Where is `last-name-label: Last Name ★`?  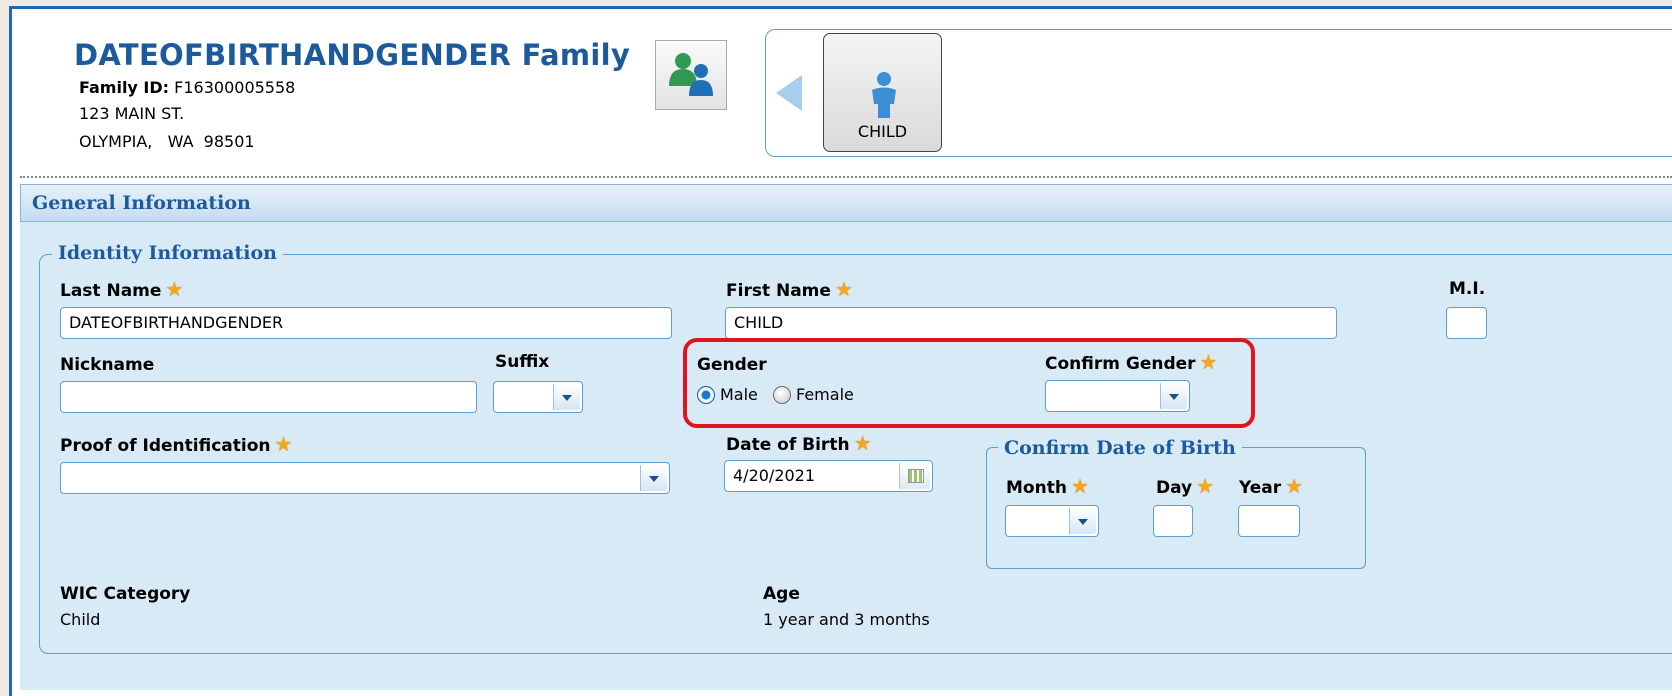
last-name-label: Last Name ★ is located at coordinates (121, 289).